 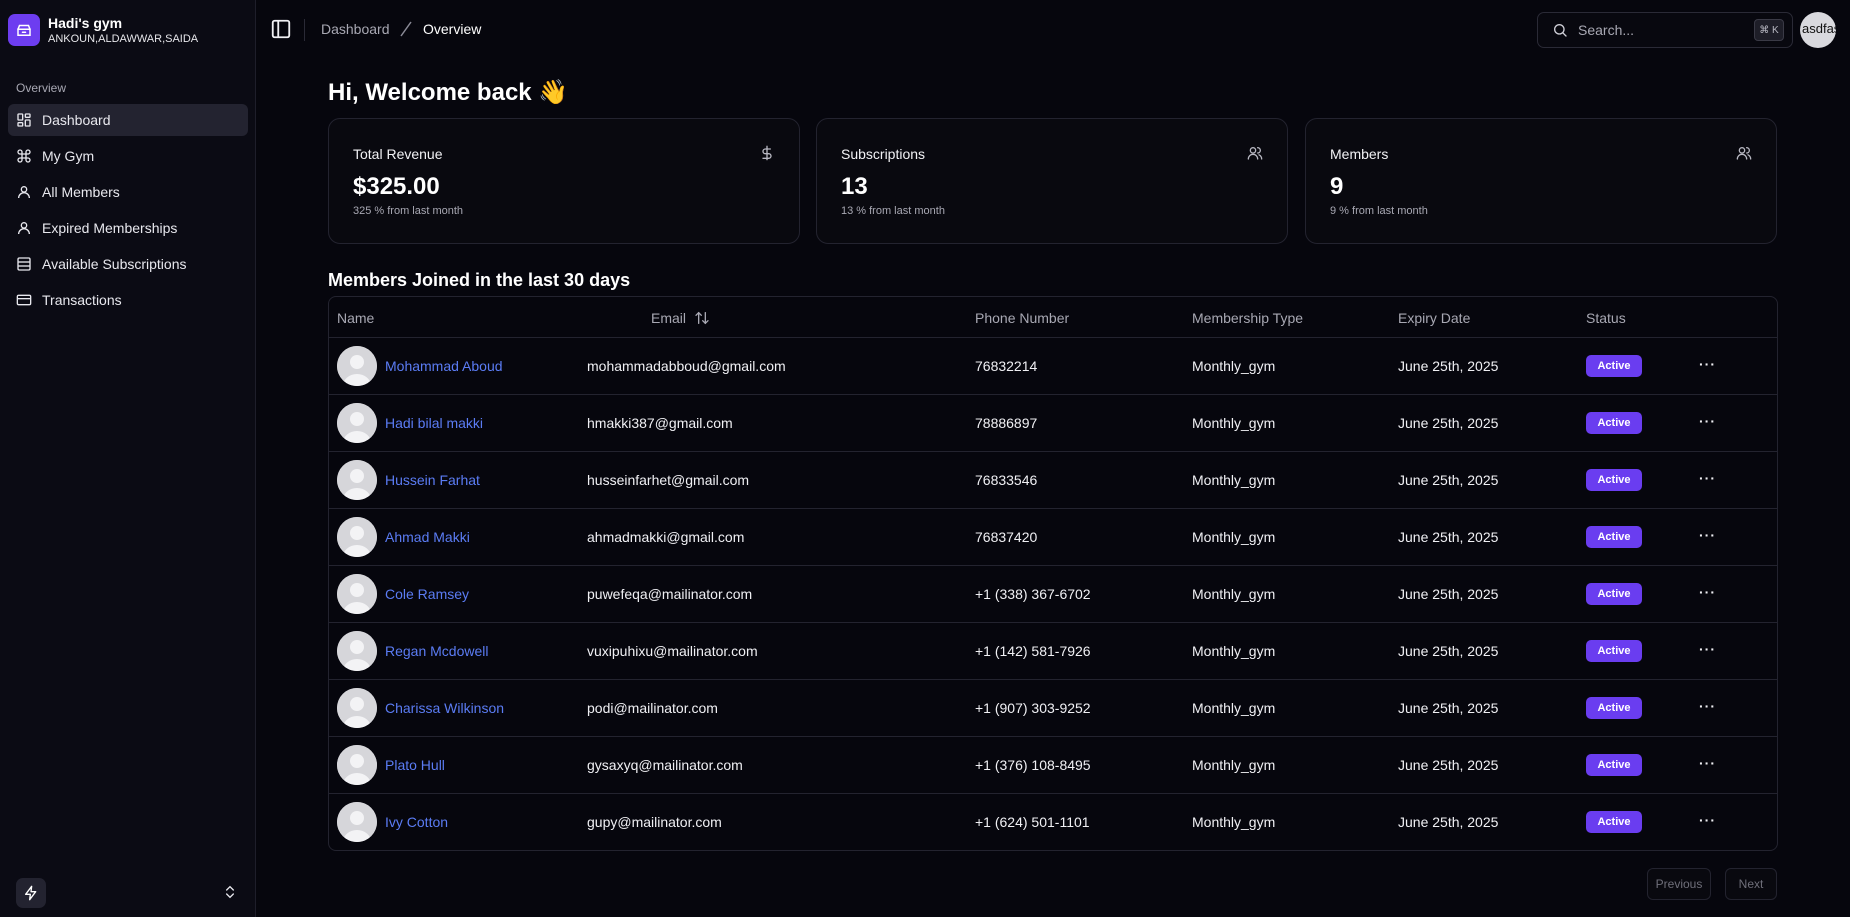 I want to click on card-value: 13, so click(x=854, y=186).